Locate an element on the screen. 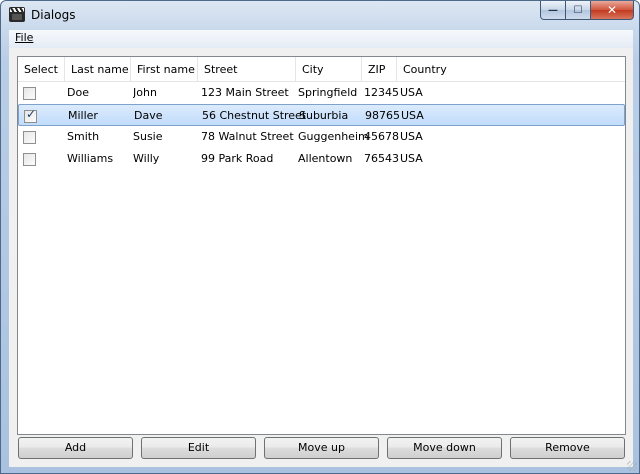 The width and height of the screenshot is (640, 474). close-button: ✕ is located at coordinates (612, 10).